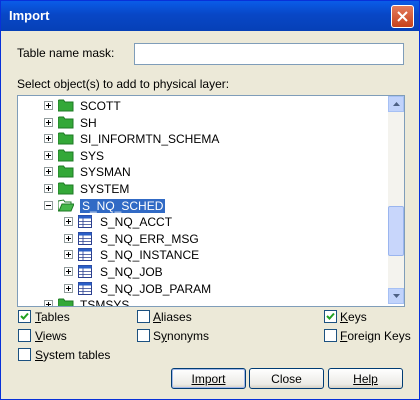 The height and width of the screenshot is (400, 420). I want to click on tree-item-label: SH, so click(88, 122).